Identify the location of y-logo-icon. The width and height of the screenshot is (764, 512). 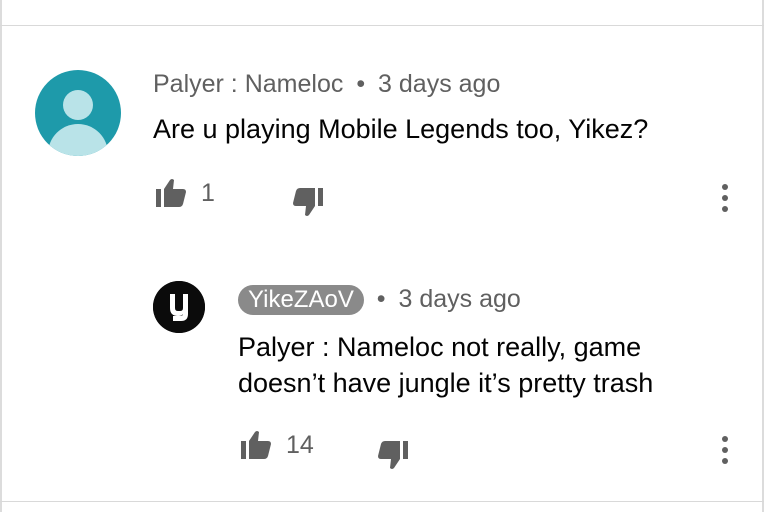
(179, 307).